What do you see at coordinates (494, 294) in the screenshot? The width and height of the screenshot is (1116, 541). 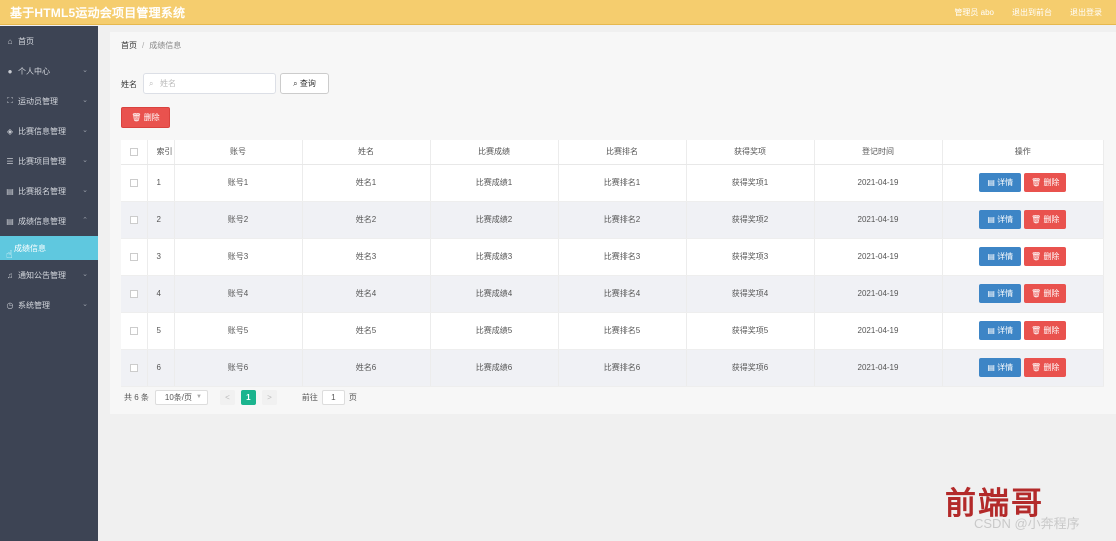 I see `cell-score: 比赛成绩4` at bounding box center [494, 294].